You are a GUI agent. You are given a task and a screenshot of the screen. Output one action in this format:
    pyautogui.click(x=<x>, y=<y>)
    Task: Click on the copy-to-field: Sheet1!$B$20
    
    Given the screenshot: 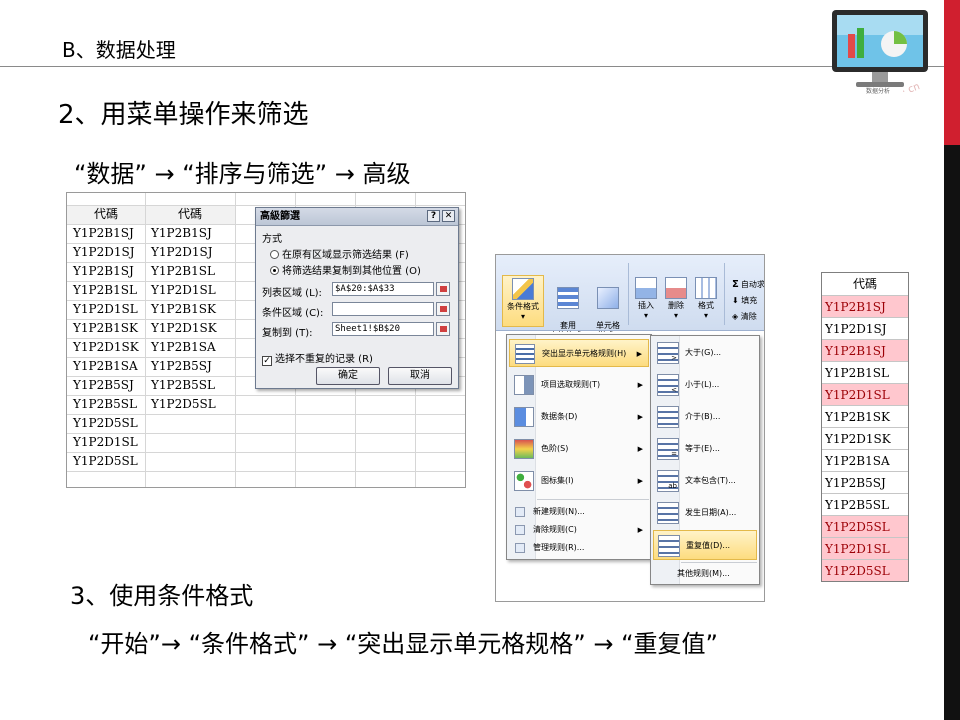 What is the action you would take?
    pyautogui.click(x=383, y=329)
    